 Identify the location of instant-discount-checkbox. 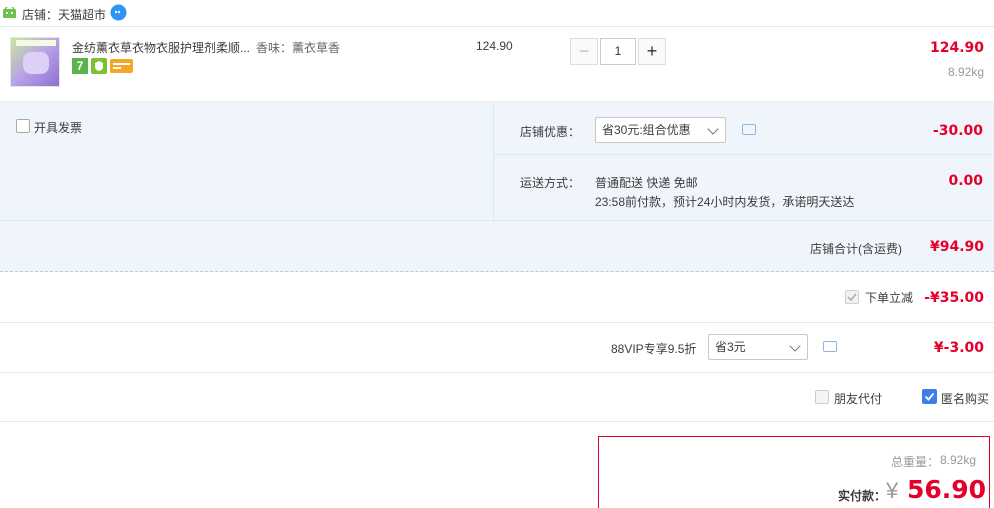
(852, 297).